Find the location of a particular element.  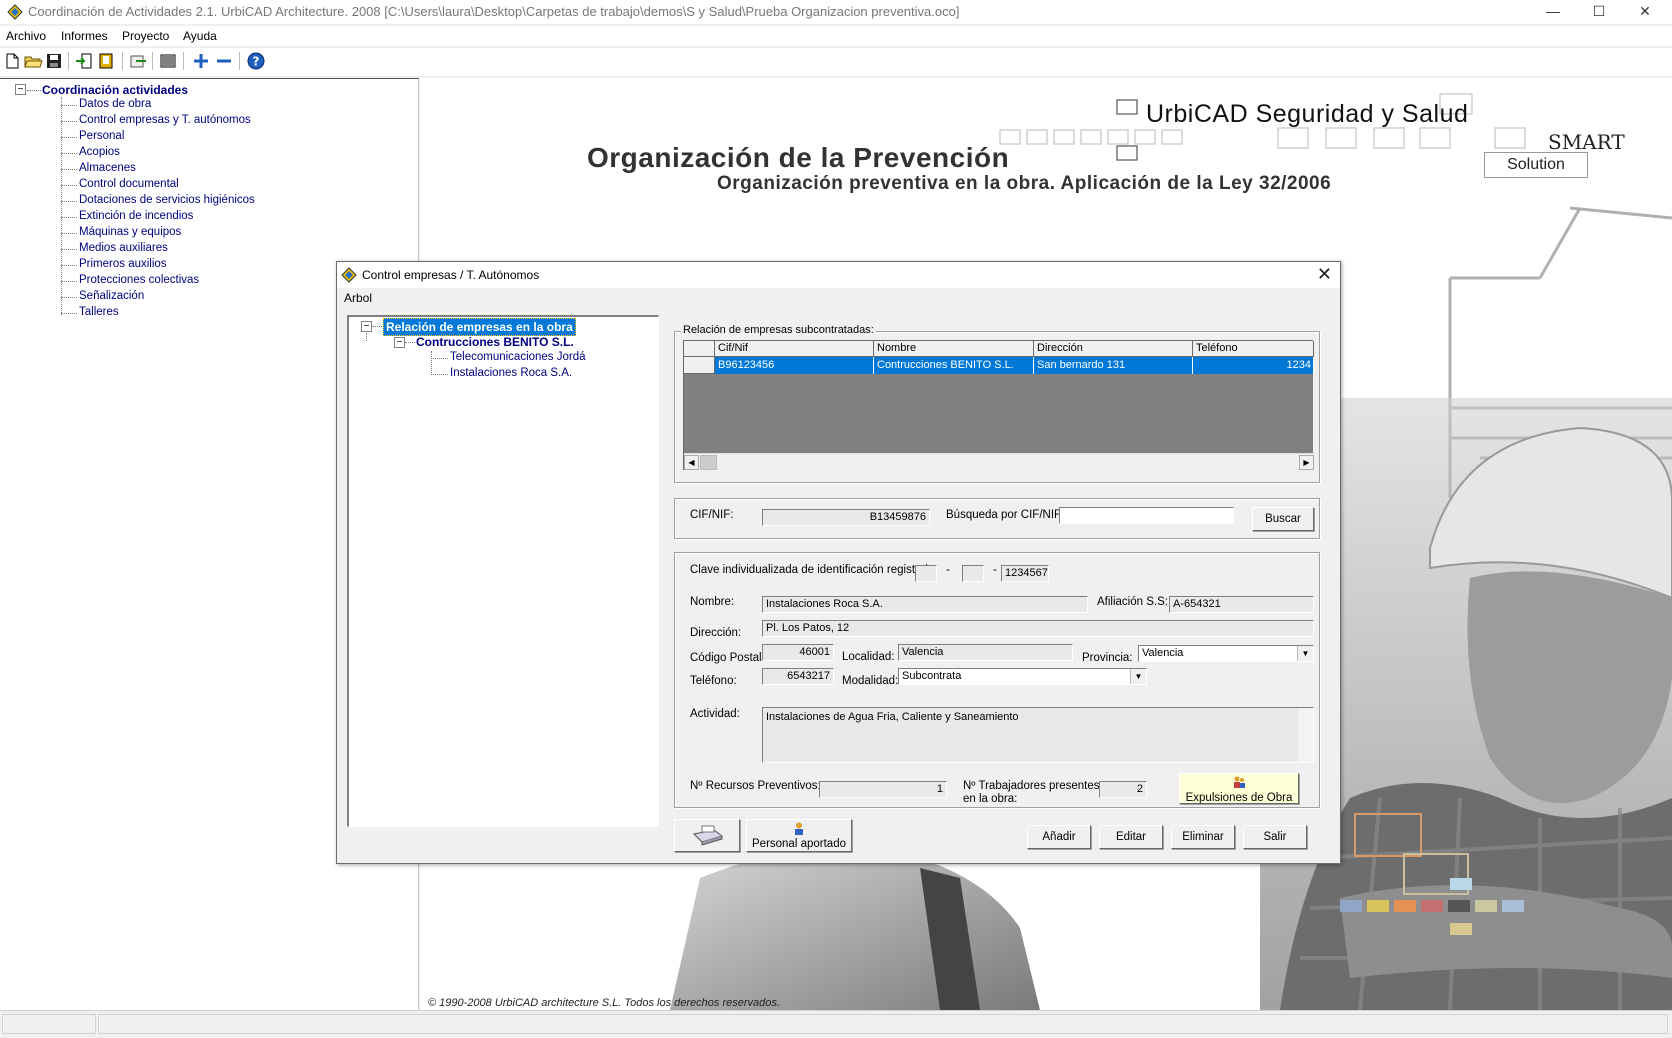

menu-archivo: Archivo is located at coordinates (26, 36).